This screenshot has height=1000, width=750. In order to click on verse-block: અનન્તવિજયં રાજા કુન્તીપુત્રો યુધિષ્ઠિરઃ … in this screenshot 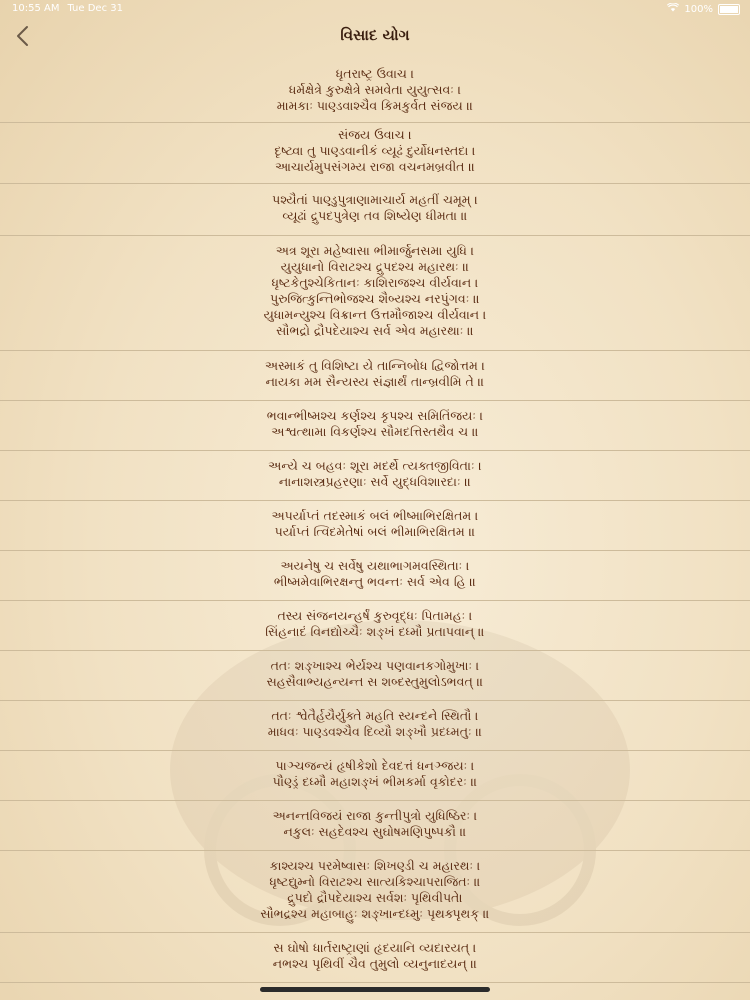, I will do `click(375, 826)`.